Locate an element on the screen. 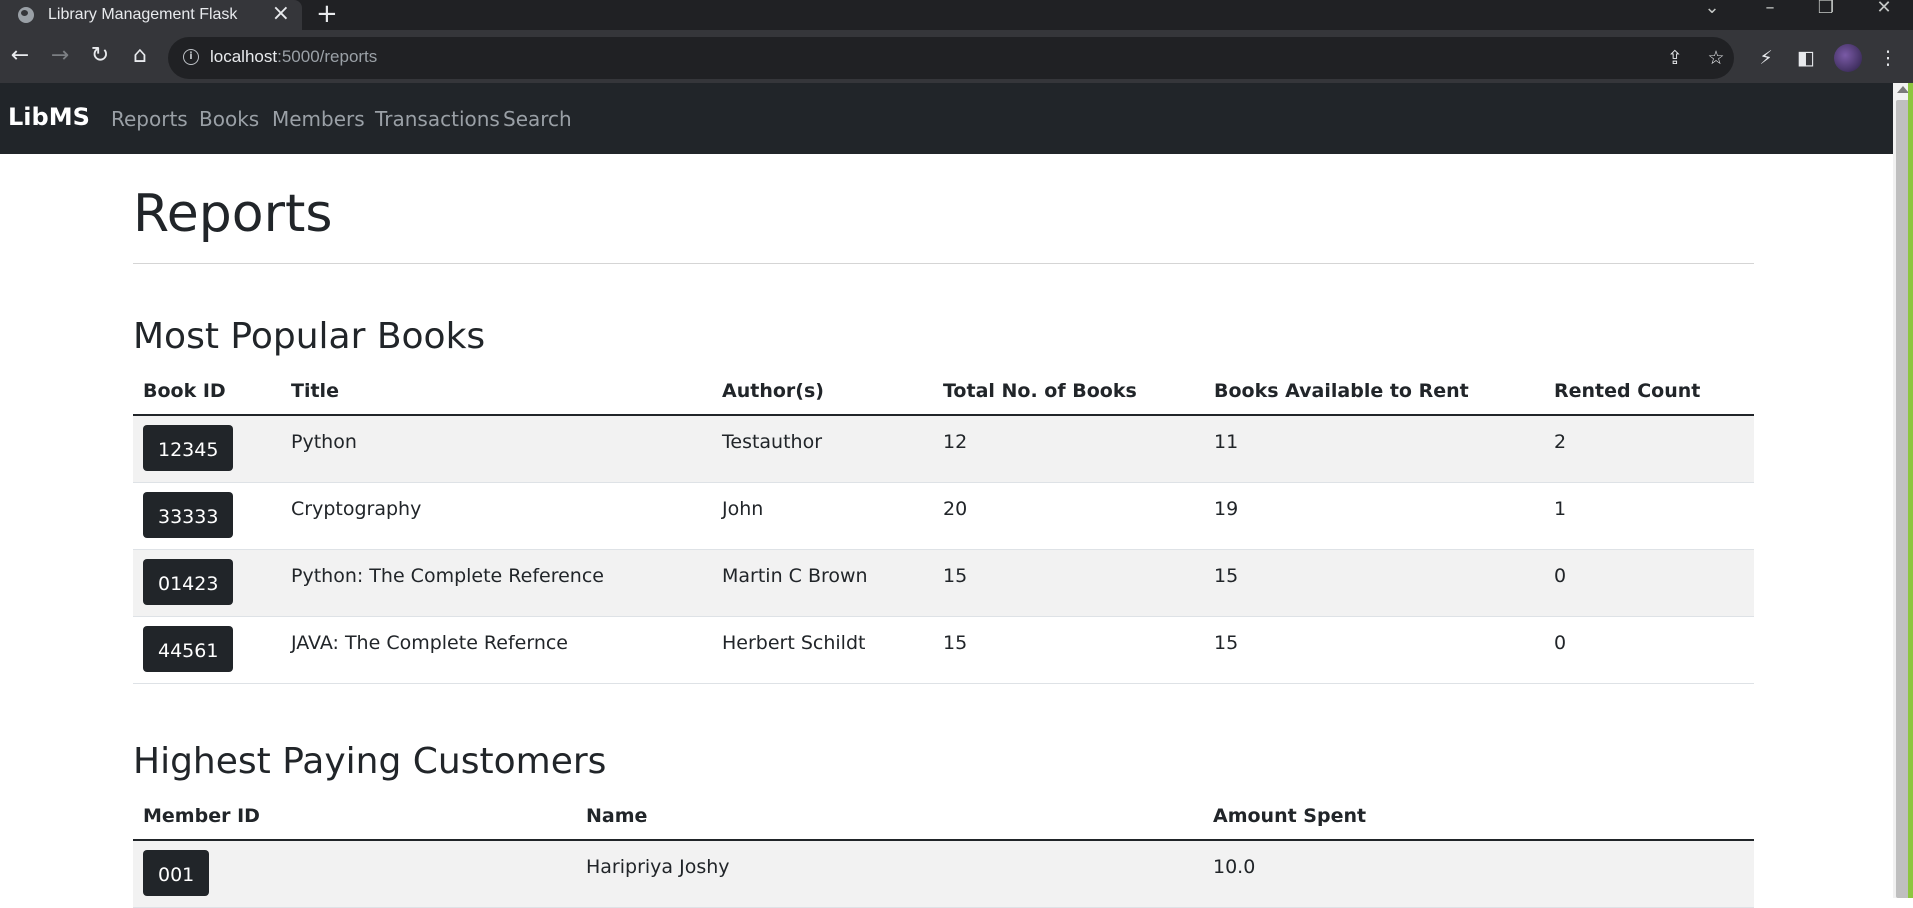  side-panel-icon: ◧ is located at coordinates (1806, 58).